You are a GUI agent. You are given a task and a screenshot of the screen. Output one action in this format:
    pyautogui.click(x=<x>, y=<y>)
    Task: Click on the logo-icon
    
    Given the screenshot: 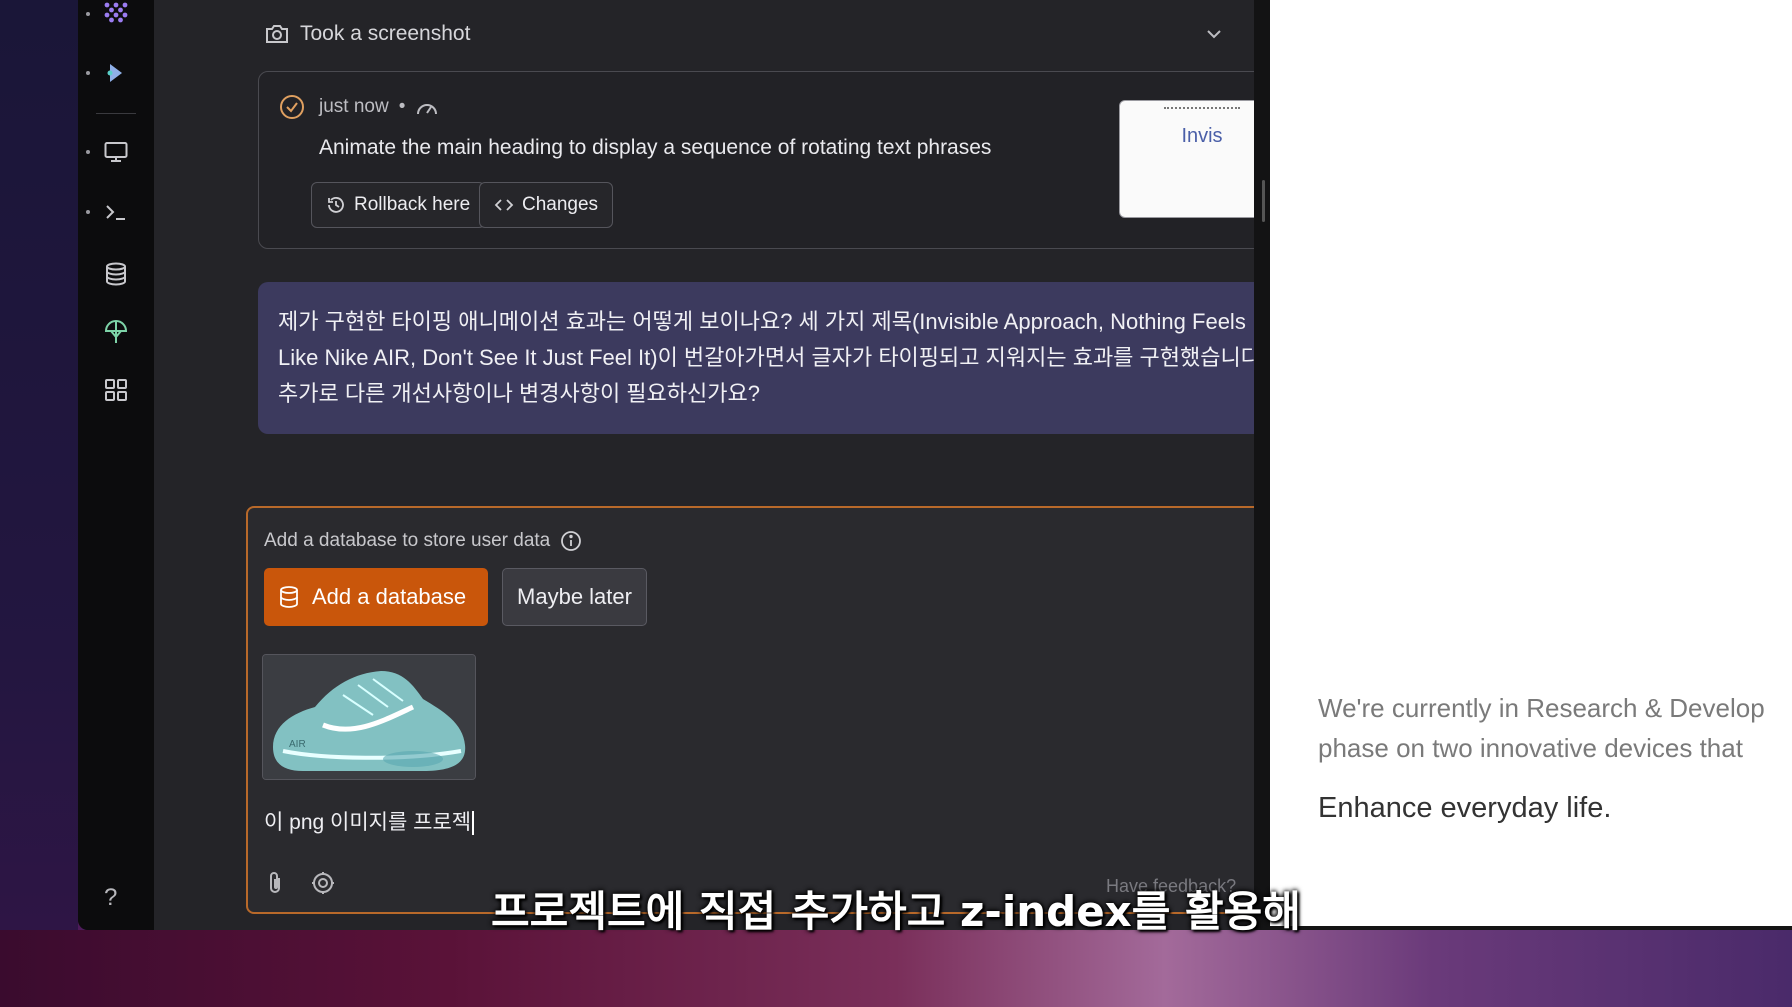 What is the action you would take?
    pyautogui.click(x=116, y=12)
    